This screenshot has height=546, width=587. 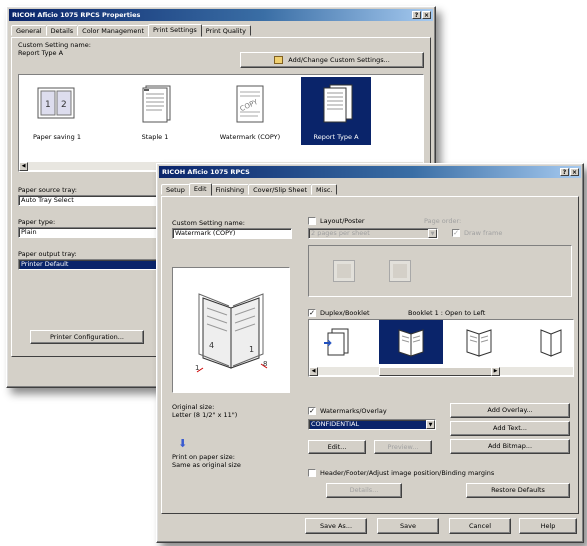 I want to click on layout-poster-checkbox, so click(x=312, y=221).